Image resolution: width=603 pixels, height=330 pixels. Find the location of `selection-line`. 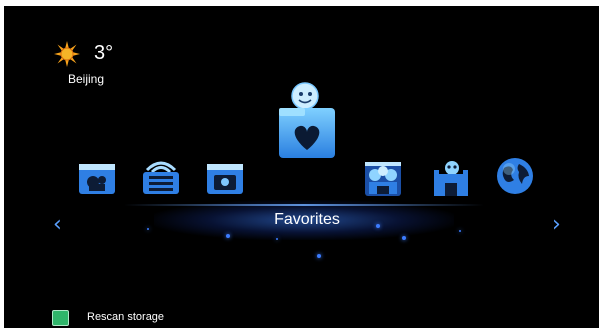

selection-line is located at coordinates (304, 205).